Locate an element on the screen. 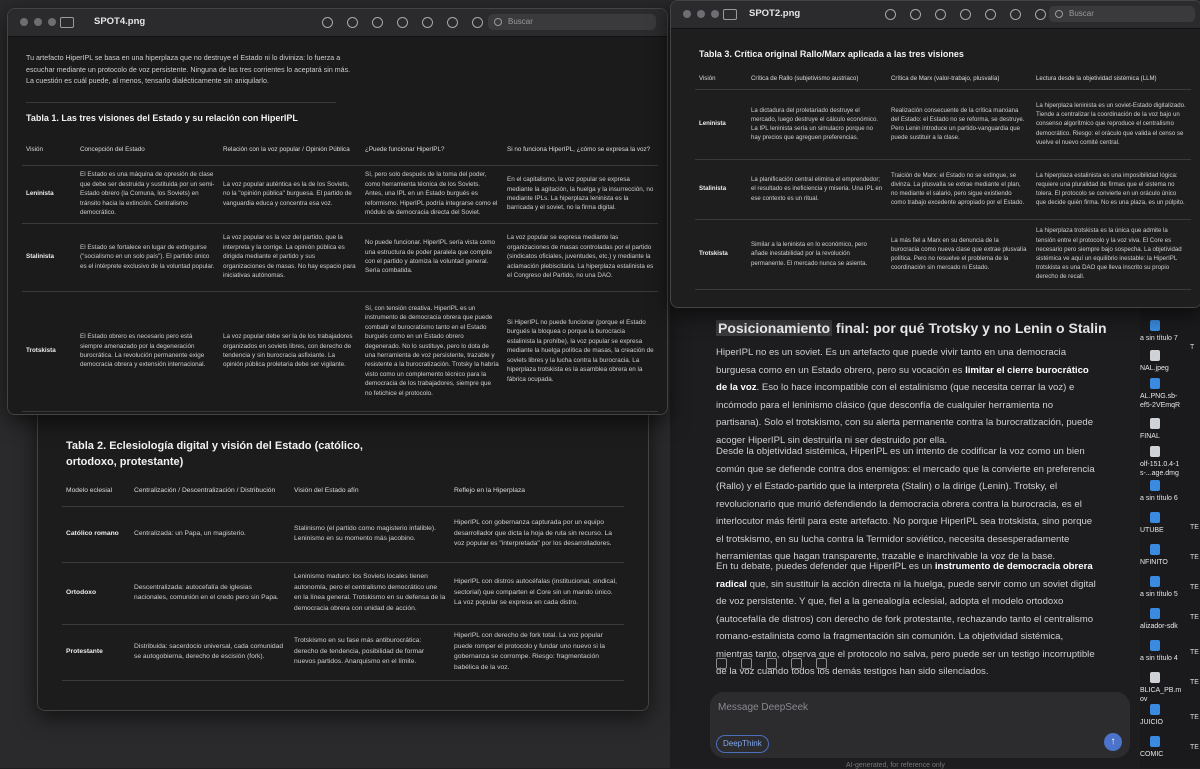  file-label: alizador-sdk is located at coordinates (1159, 626).